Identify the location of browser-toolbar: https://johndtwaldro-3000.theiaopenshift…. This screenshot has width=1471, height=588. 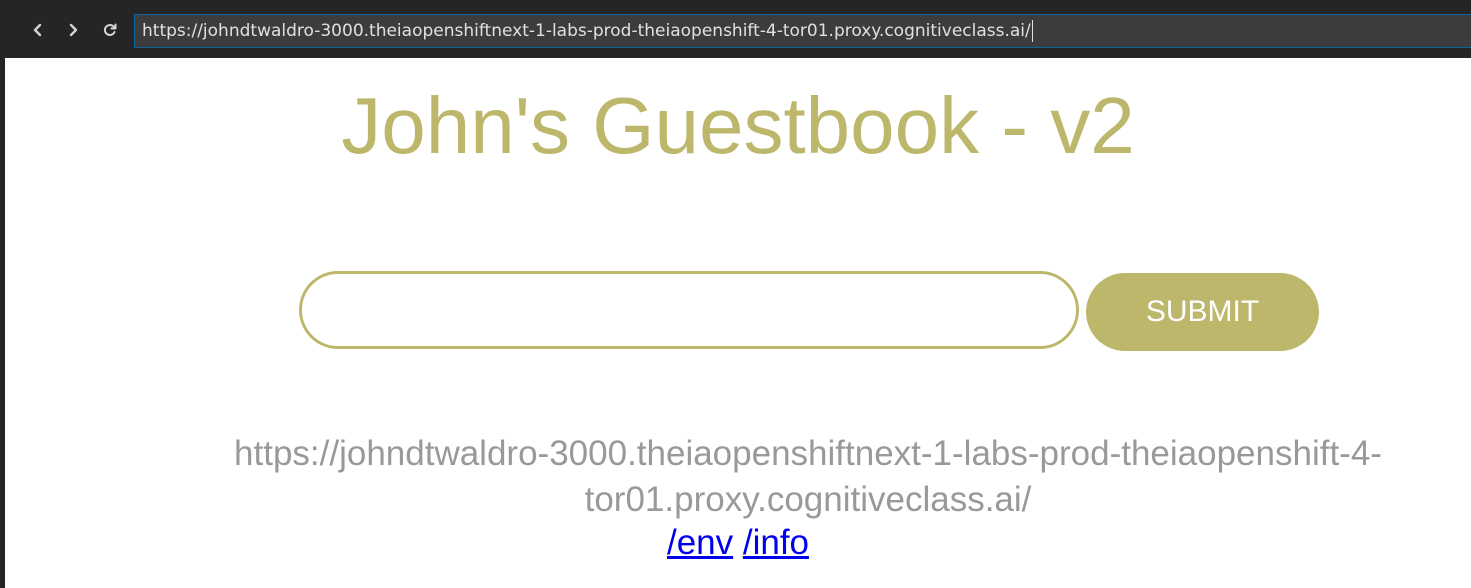
(738, 29).